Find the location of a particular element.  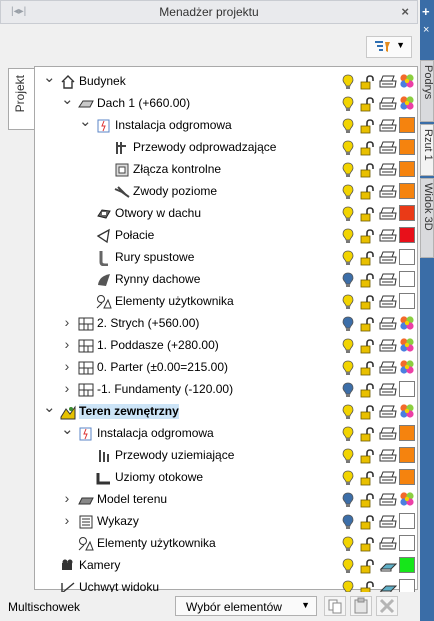

tree-row: ⌄ Budynek is located at coordinates (226, 80).